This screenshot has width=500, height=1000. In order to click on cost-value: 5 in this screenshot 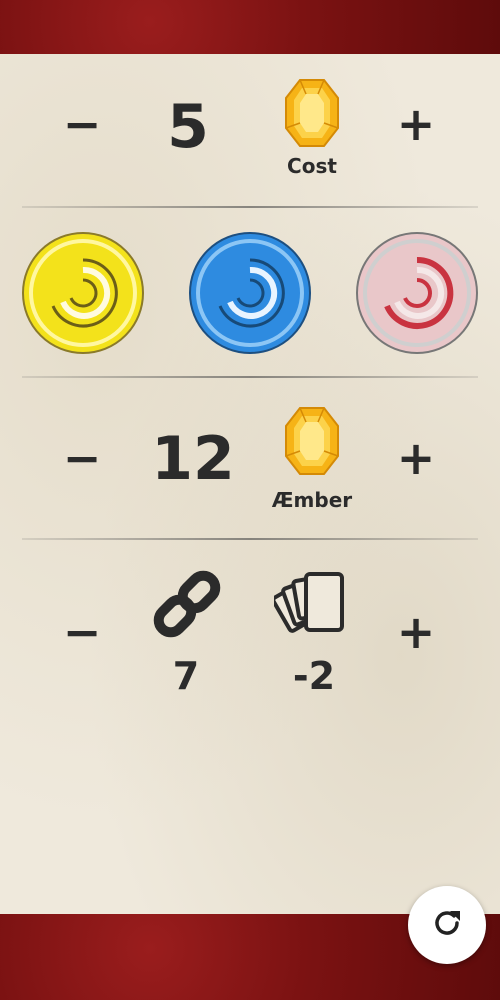, I will do `click(188, 127)`.